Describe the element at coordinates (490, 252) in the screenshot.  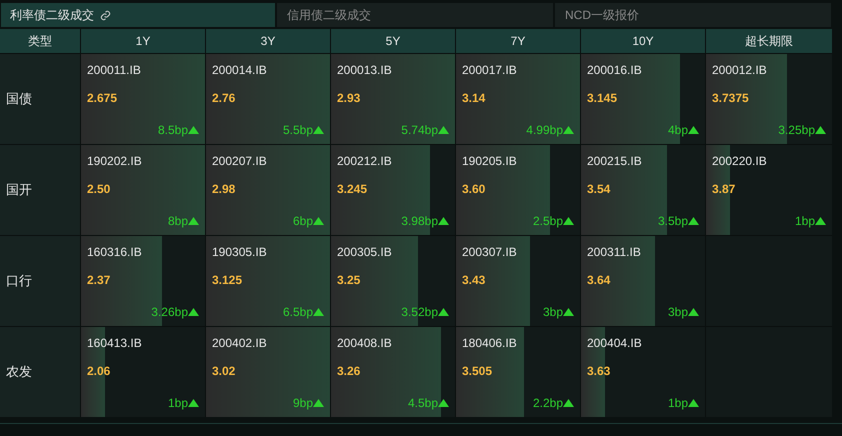
I see `bond-code: 200307.IB` at that location.